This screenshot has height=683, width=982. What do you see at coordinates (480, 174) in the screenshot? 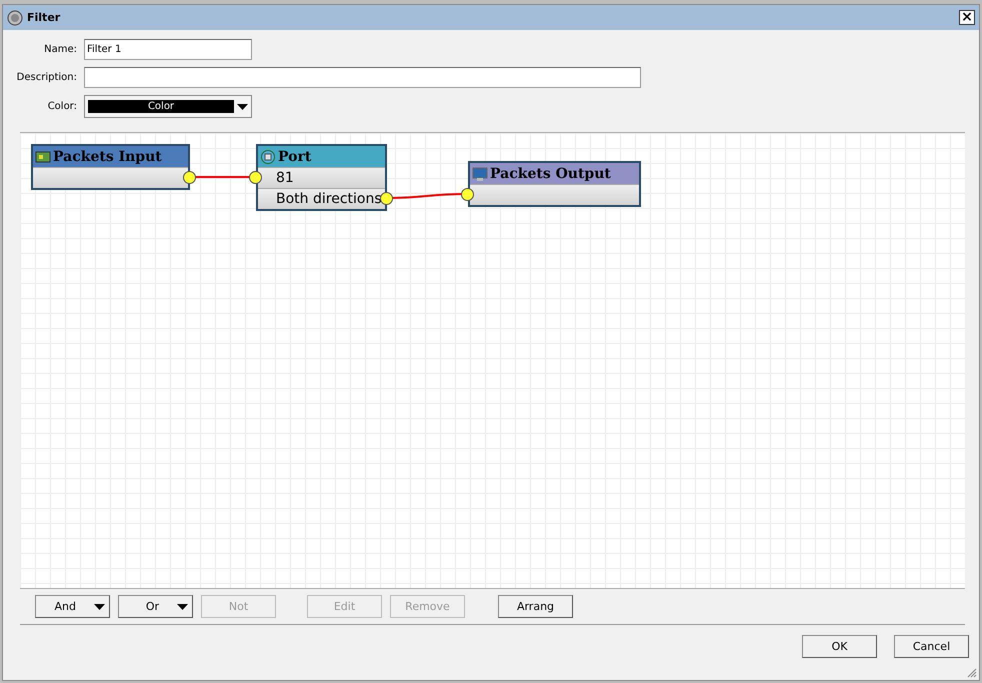
I see `monitor-icon` at bounding box center [480, 174].